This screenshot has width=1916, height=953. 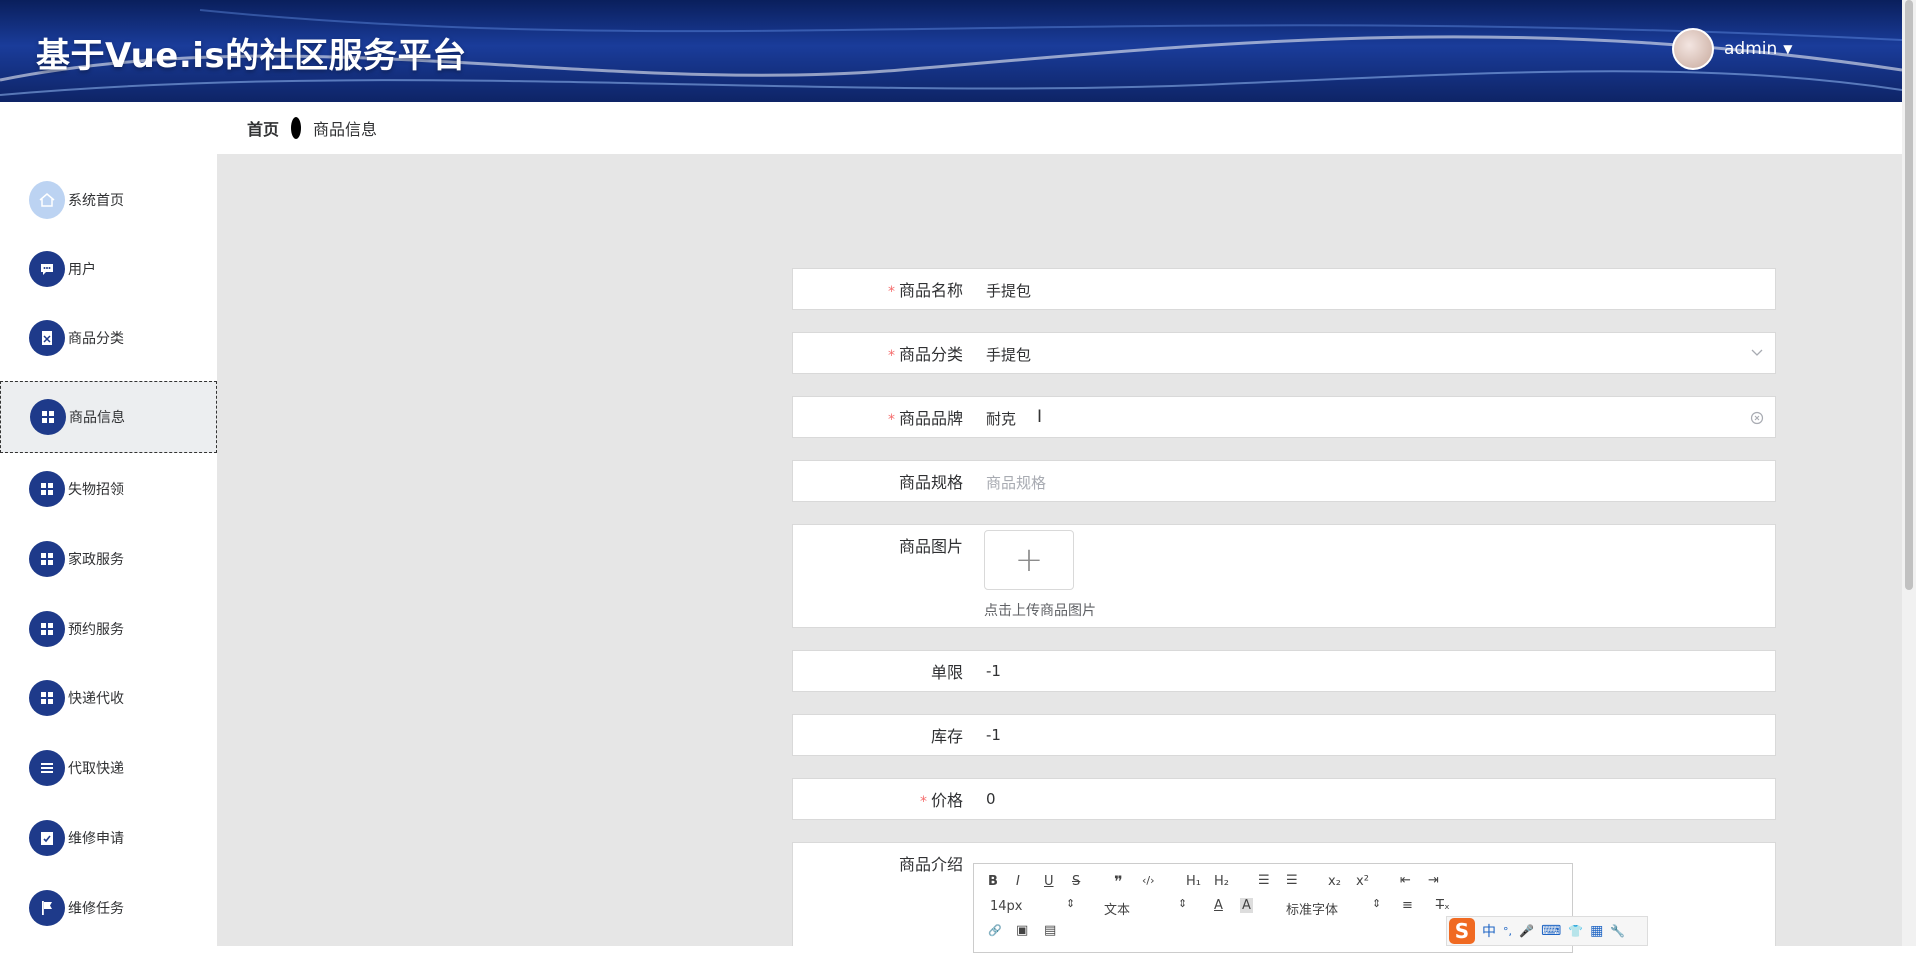 I want to click on sidebar-item-label: 维修申请, so click(x=96, y=839).